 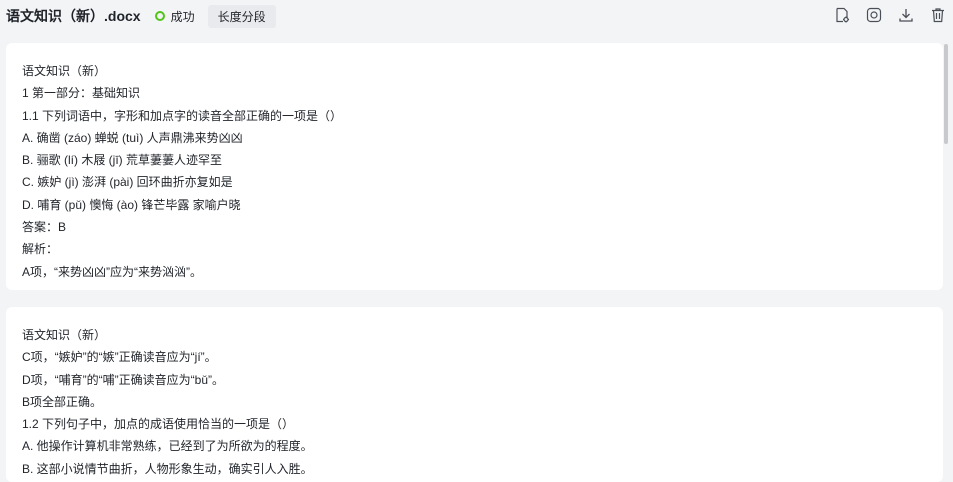 What do you see at coordinates (182, 16) in the screenshot?
I see `status-label: 成功` at bounding box center [182, 16].